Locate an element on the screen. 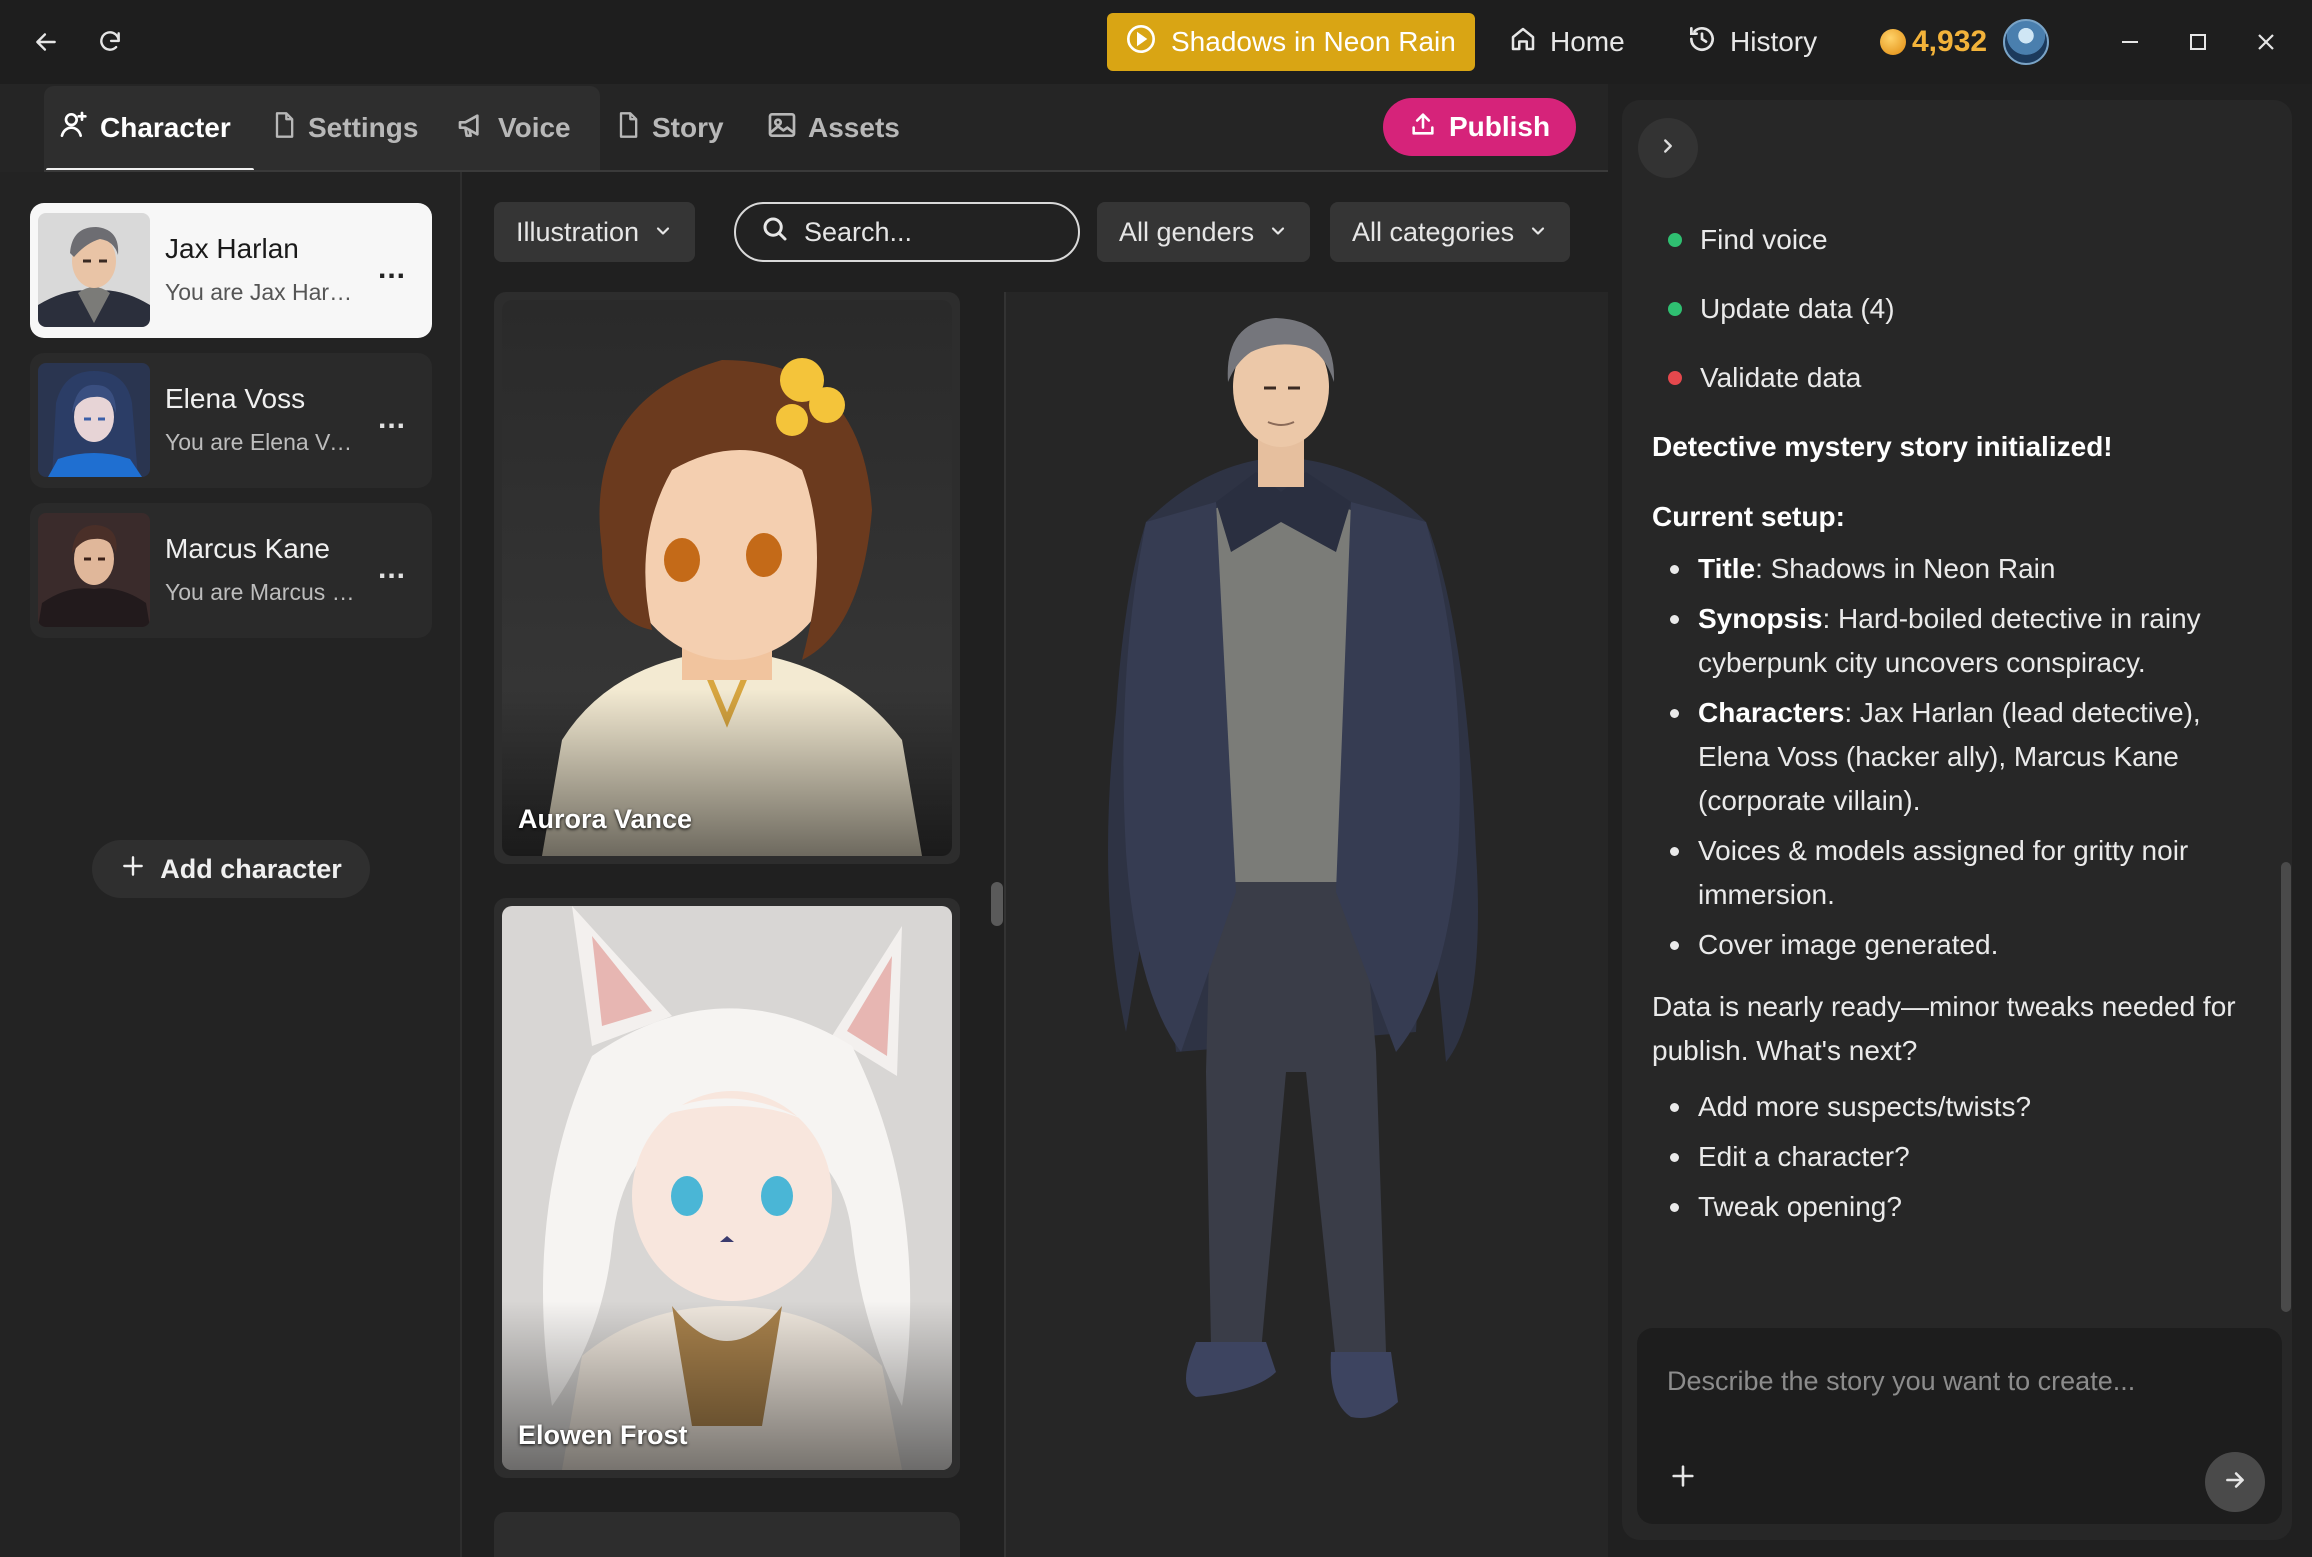  chat-scrollbar is located at coordinates (2286, 1087).